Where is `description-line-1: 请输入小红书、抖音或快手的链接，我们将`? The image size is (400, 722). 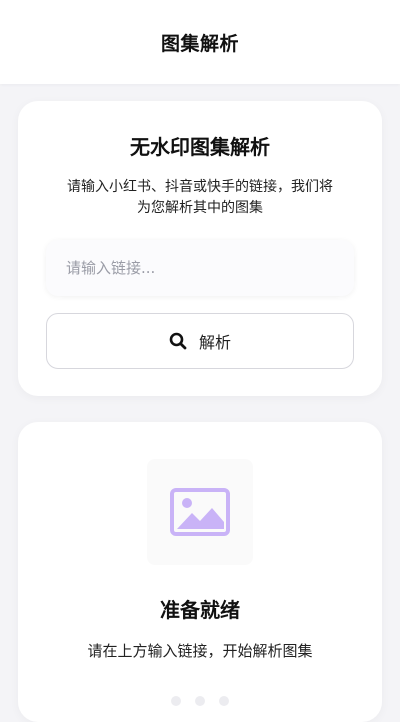
description-line-1: 请输入小红书、抖音或快手的链接，我们将 is located at coordinates (200, 187).